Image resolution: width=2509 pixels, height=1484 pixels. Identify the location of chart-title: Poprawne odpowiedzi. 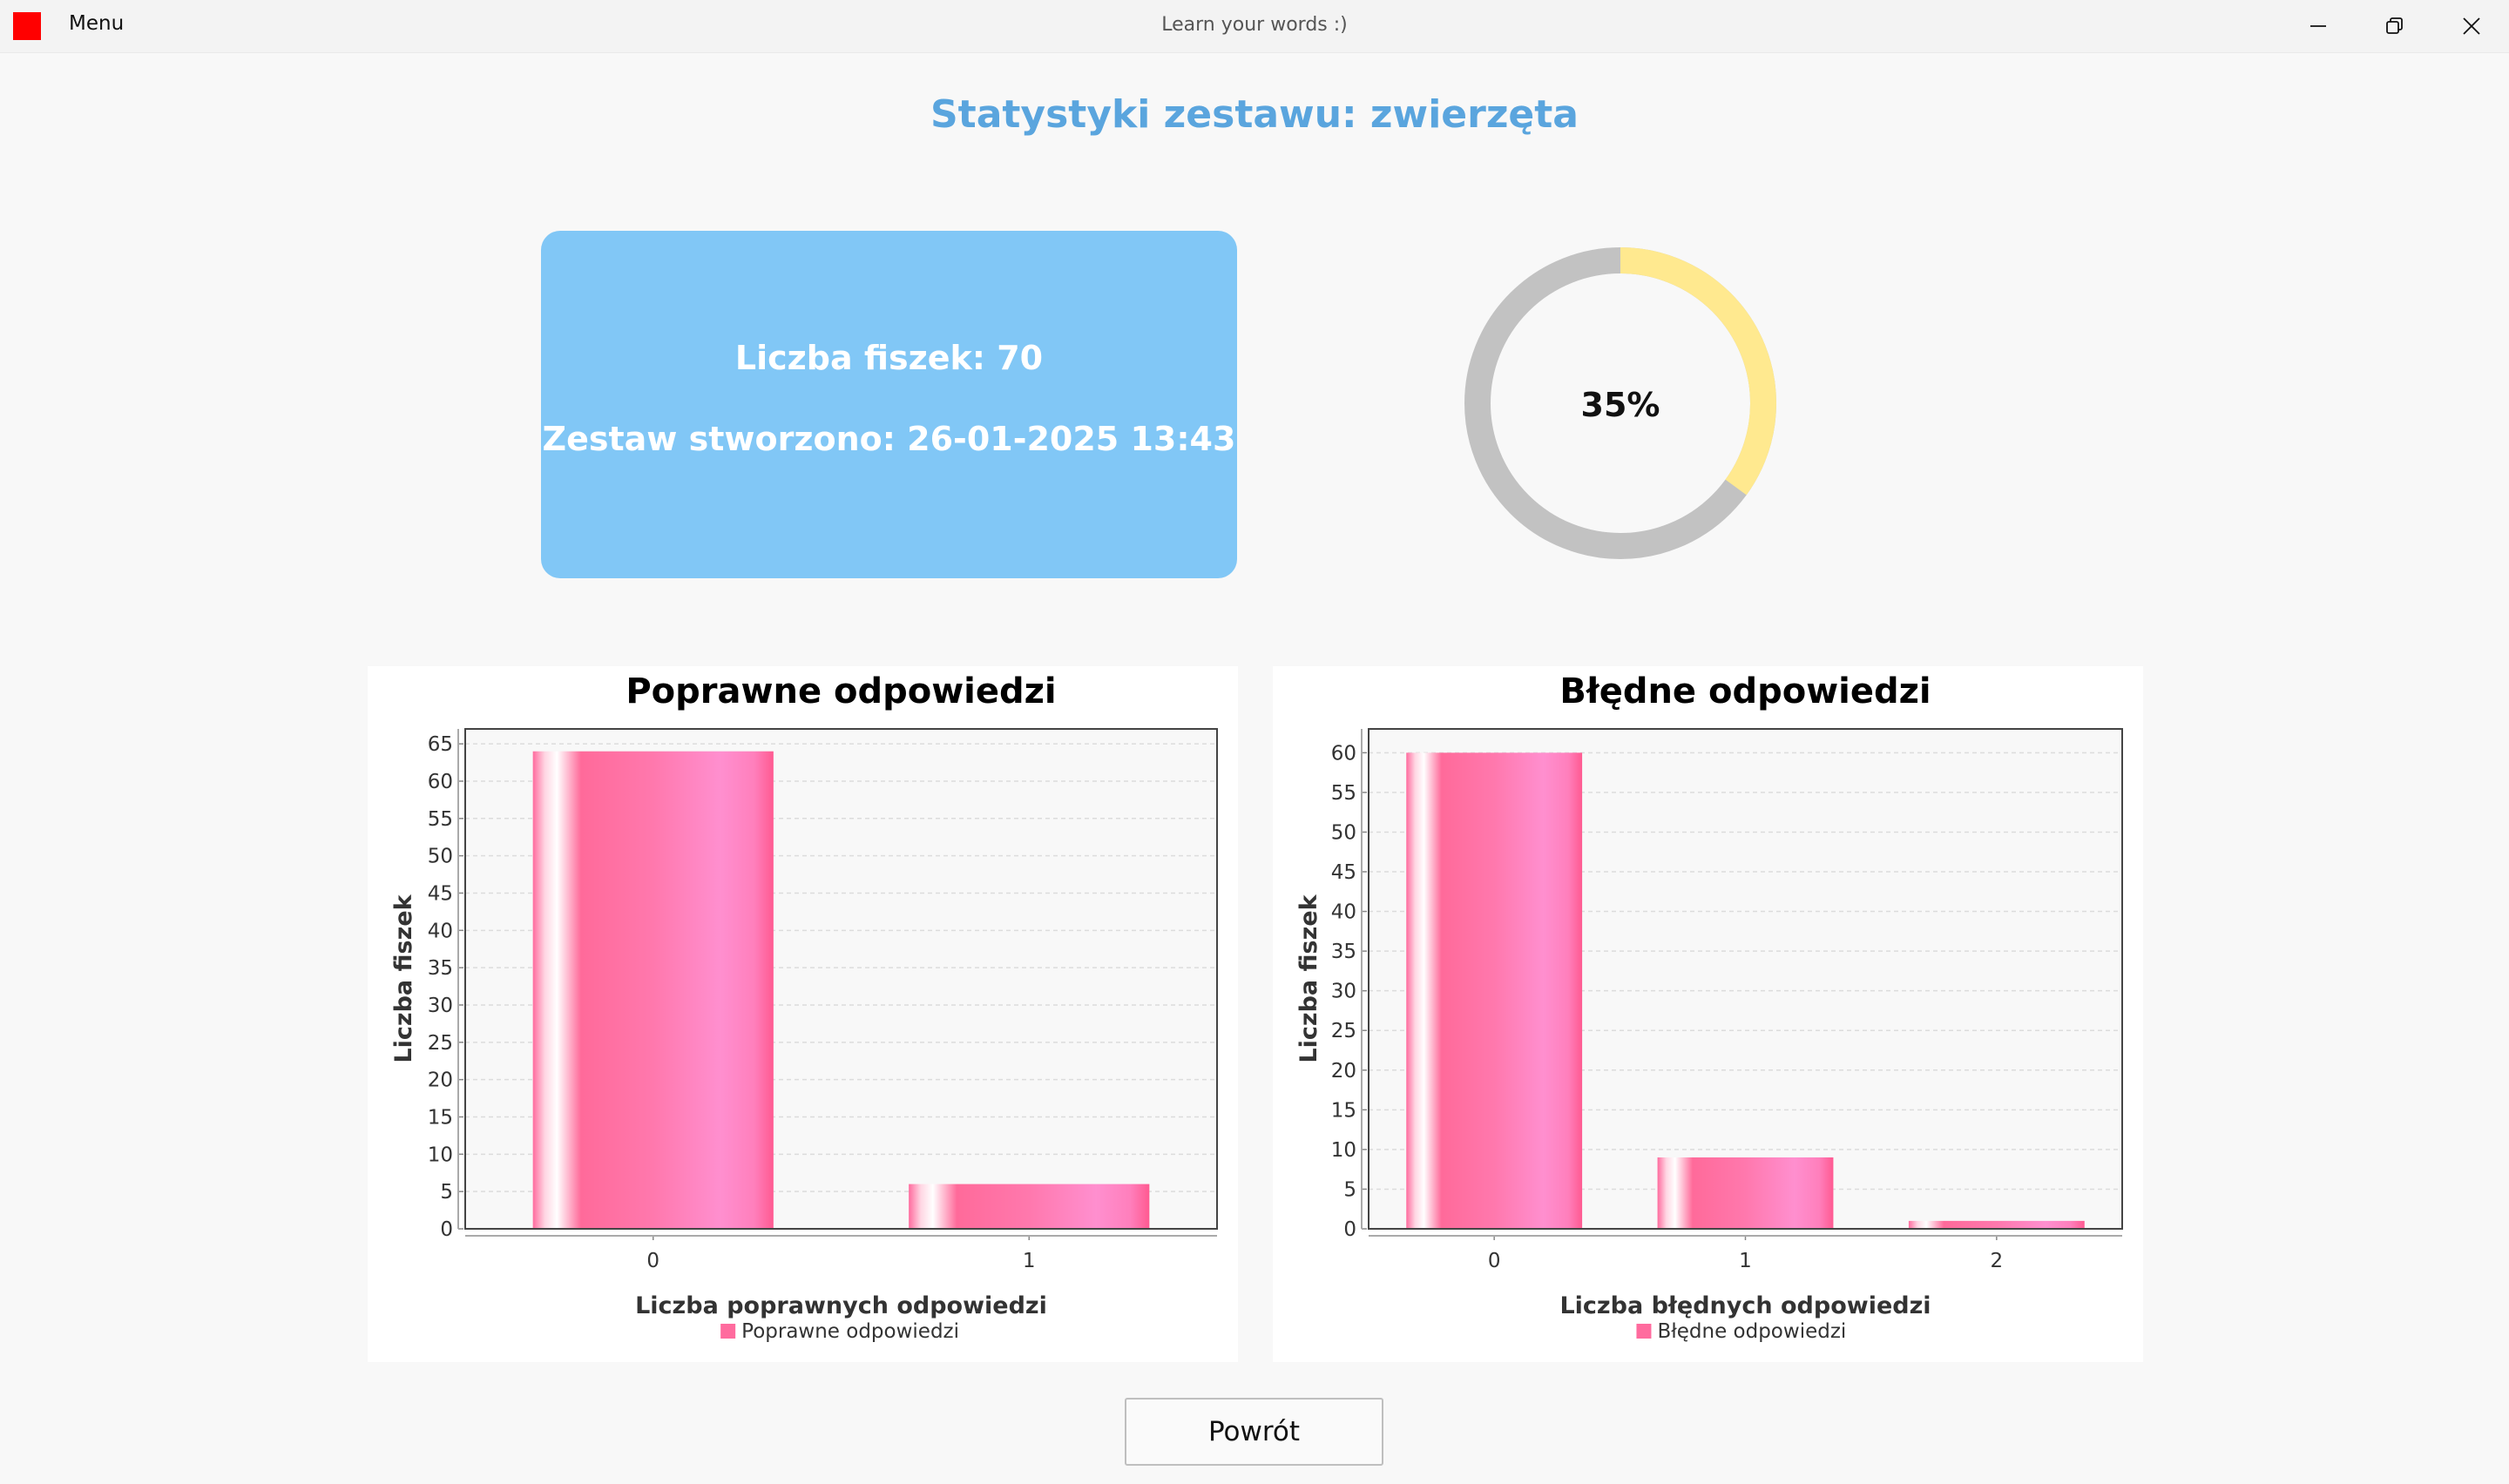
(841, 691).